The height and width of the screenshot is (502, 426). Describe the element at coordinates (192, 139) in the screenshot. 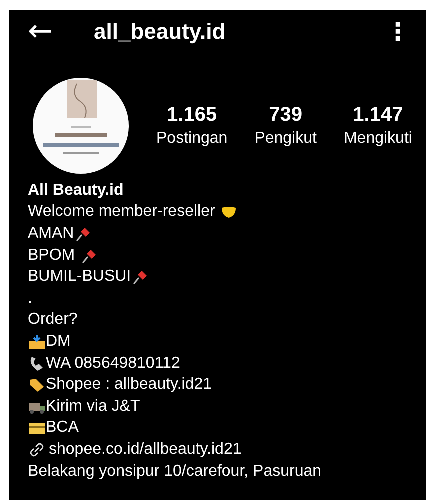

I see `stat-label: Postingan` at that location.